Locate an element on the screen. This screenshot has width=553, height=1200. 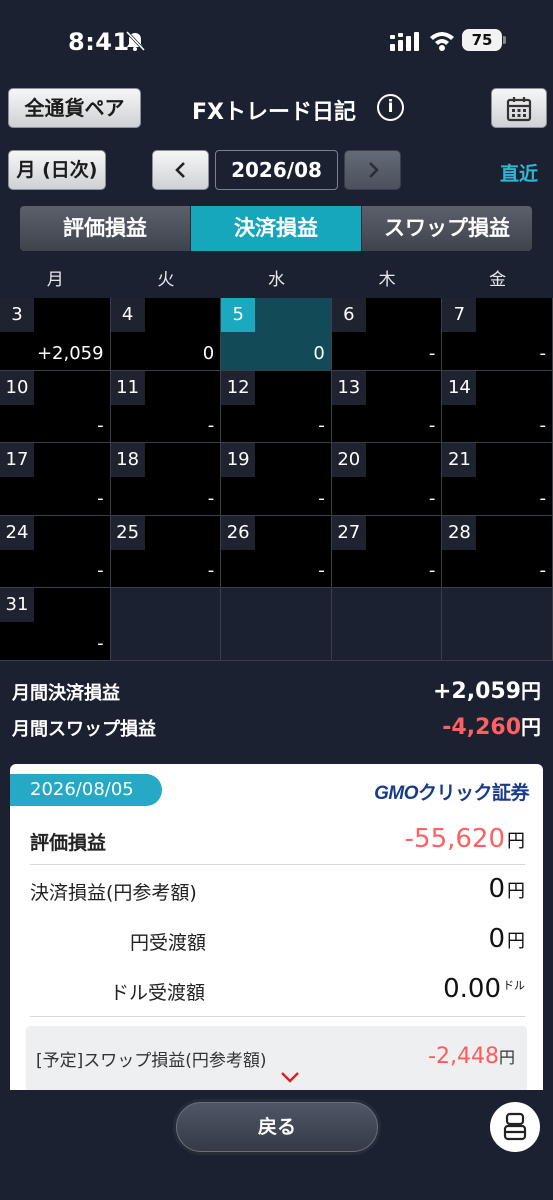
tab-swap-pnl: スワップ損益 is located at coordinates (446, 228).